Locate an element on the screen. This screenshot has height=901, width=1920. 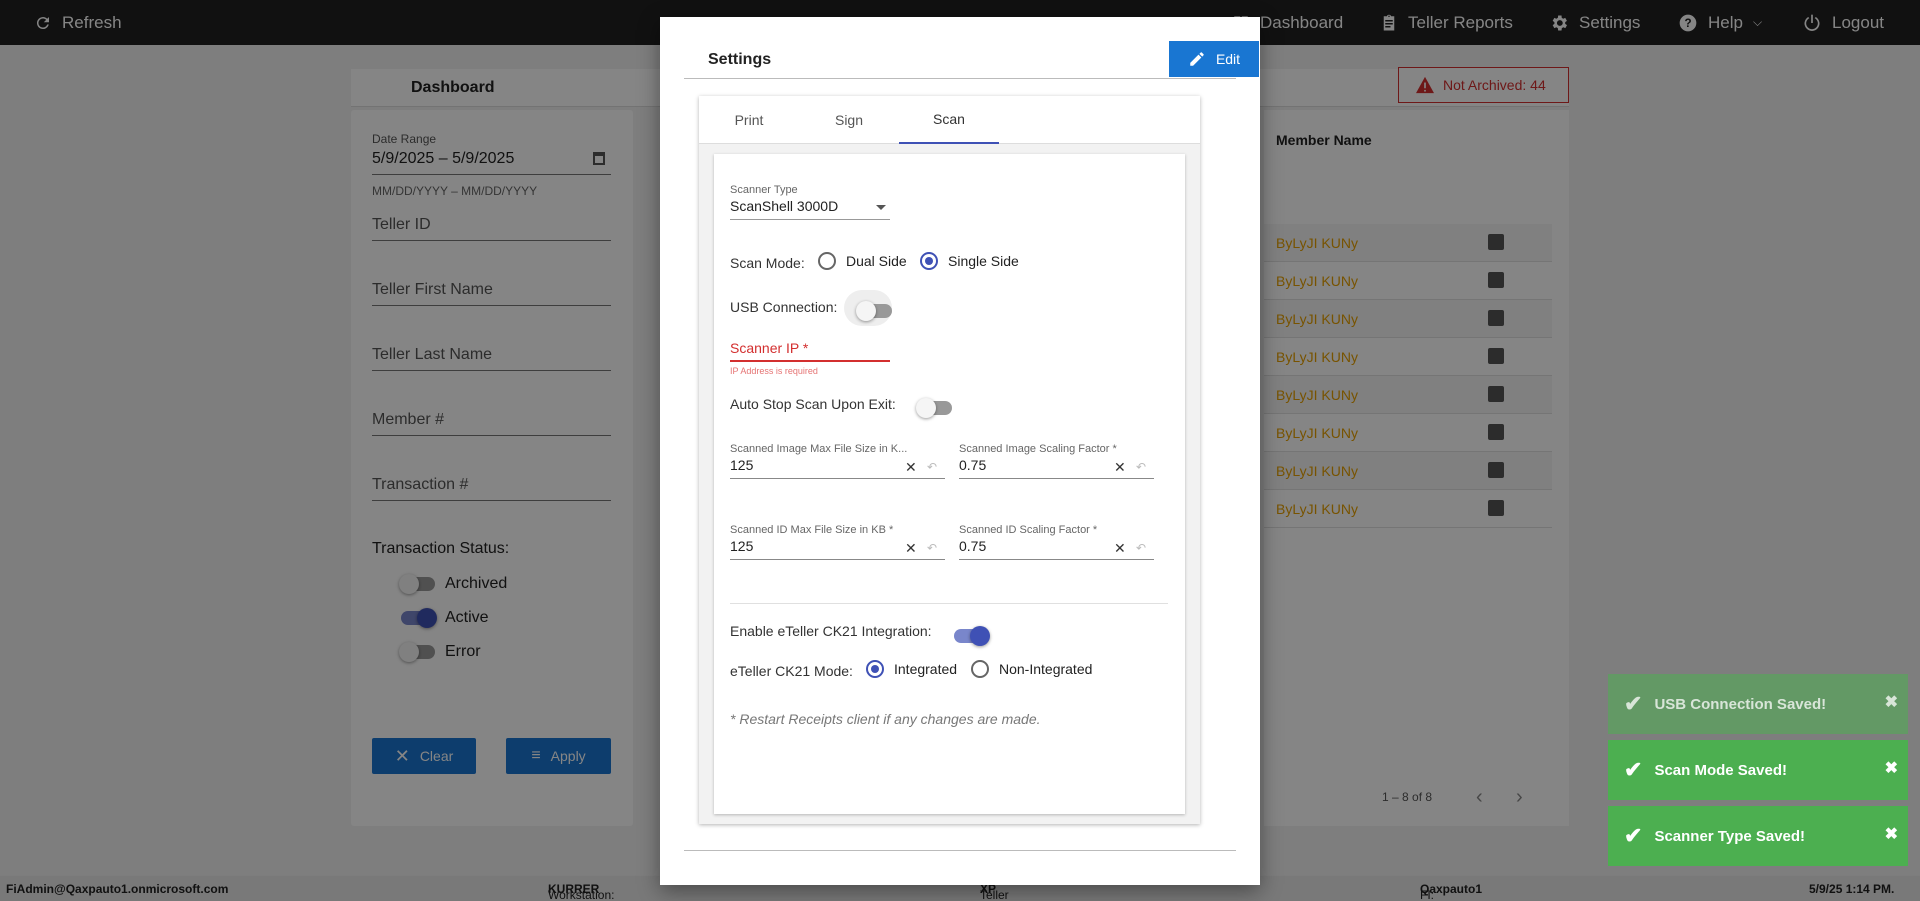
dual-side-radio is located at coordinates (827, 261).